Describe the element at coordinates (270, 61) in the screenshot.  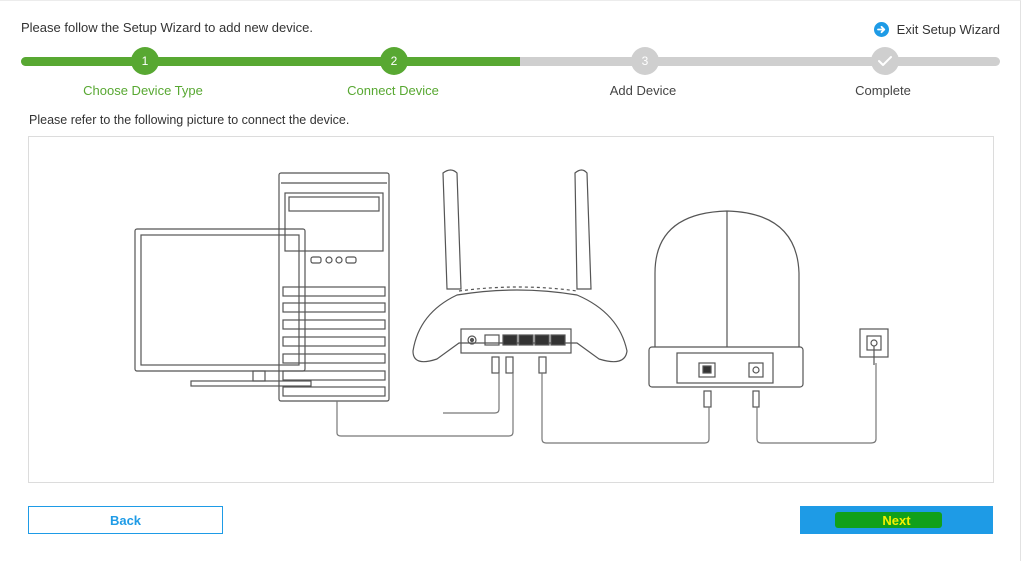
I see `progress-track-fill` at that location.